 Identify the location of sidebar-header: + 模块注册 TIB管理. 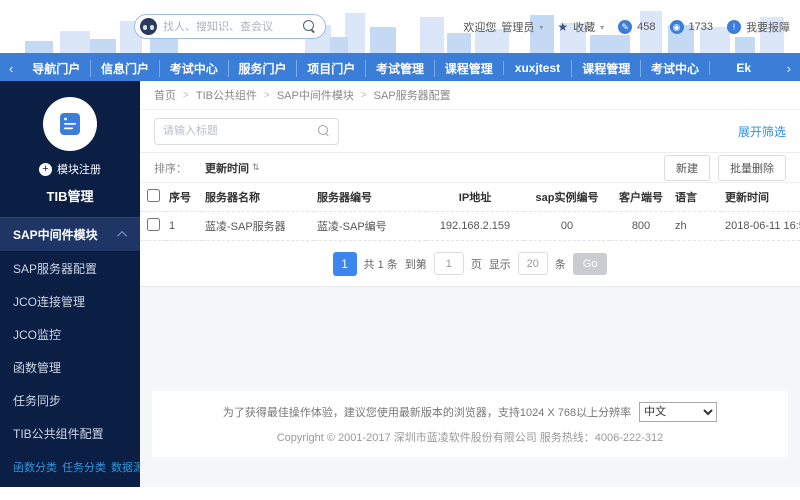
(70, 149).